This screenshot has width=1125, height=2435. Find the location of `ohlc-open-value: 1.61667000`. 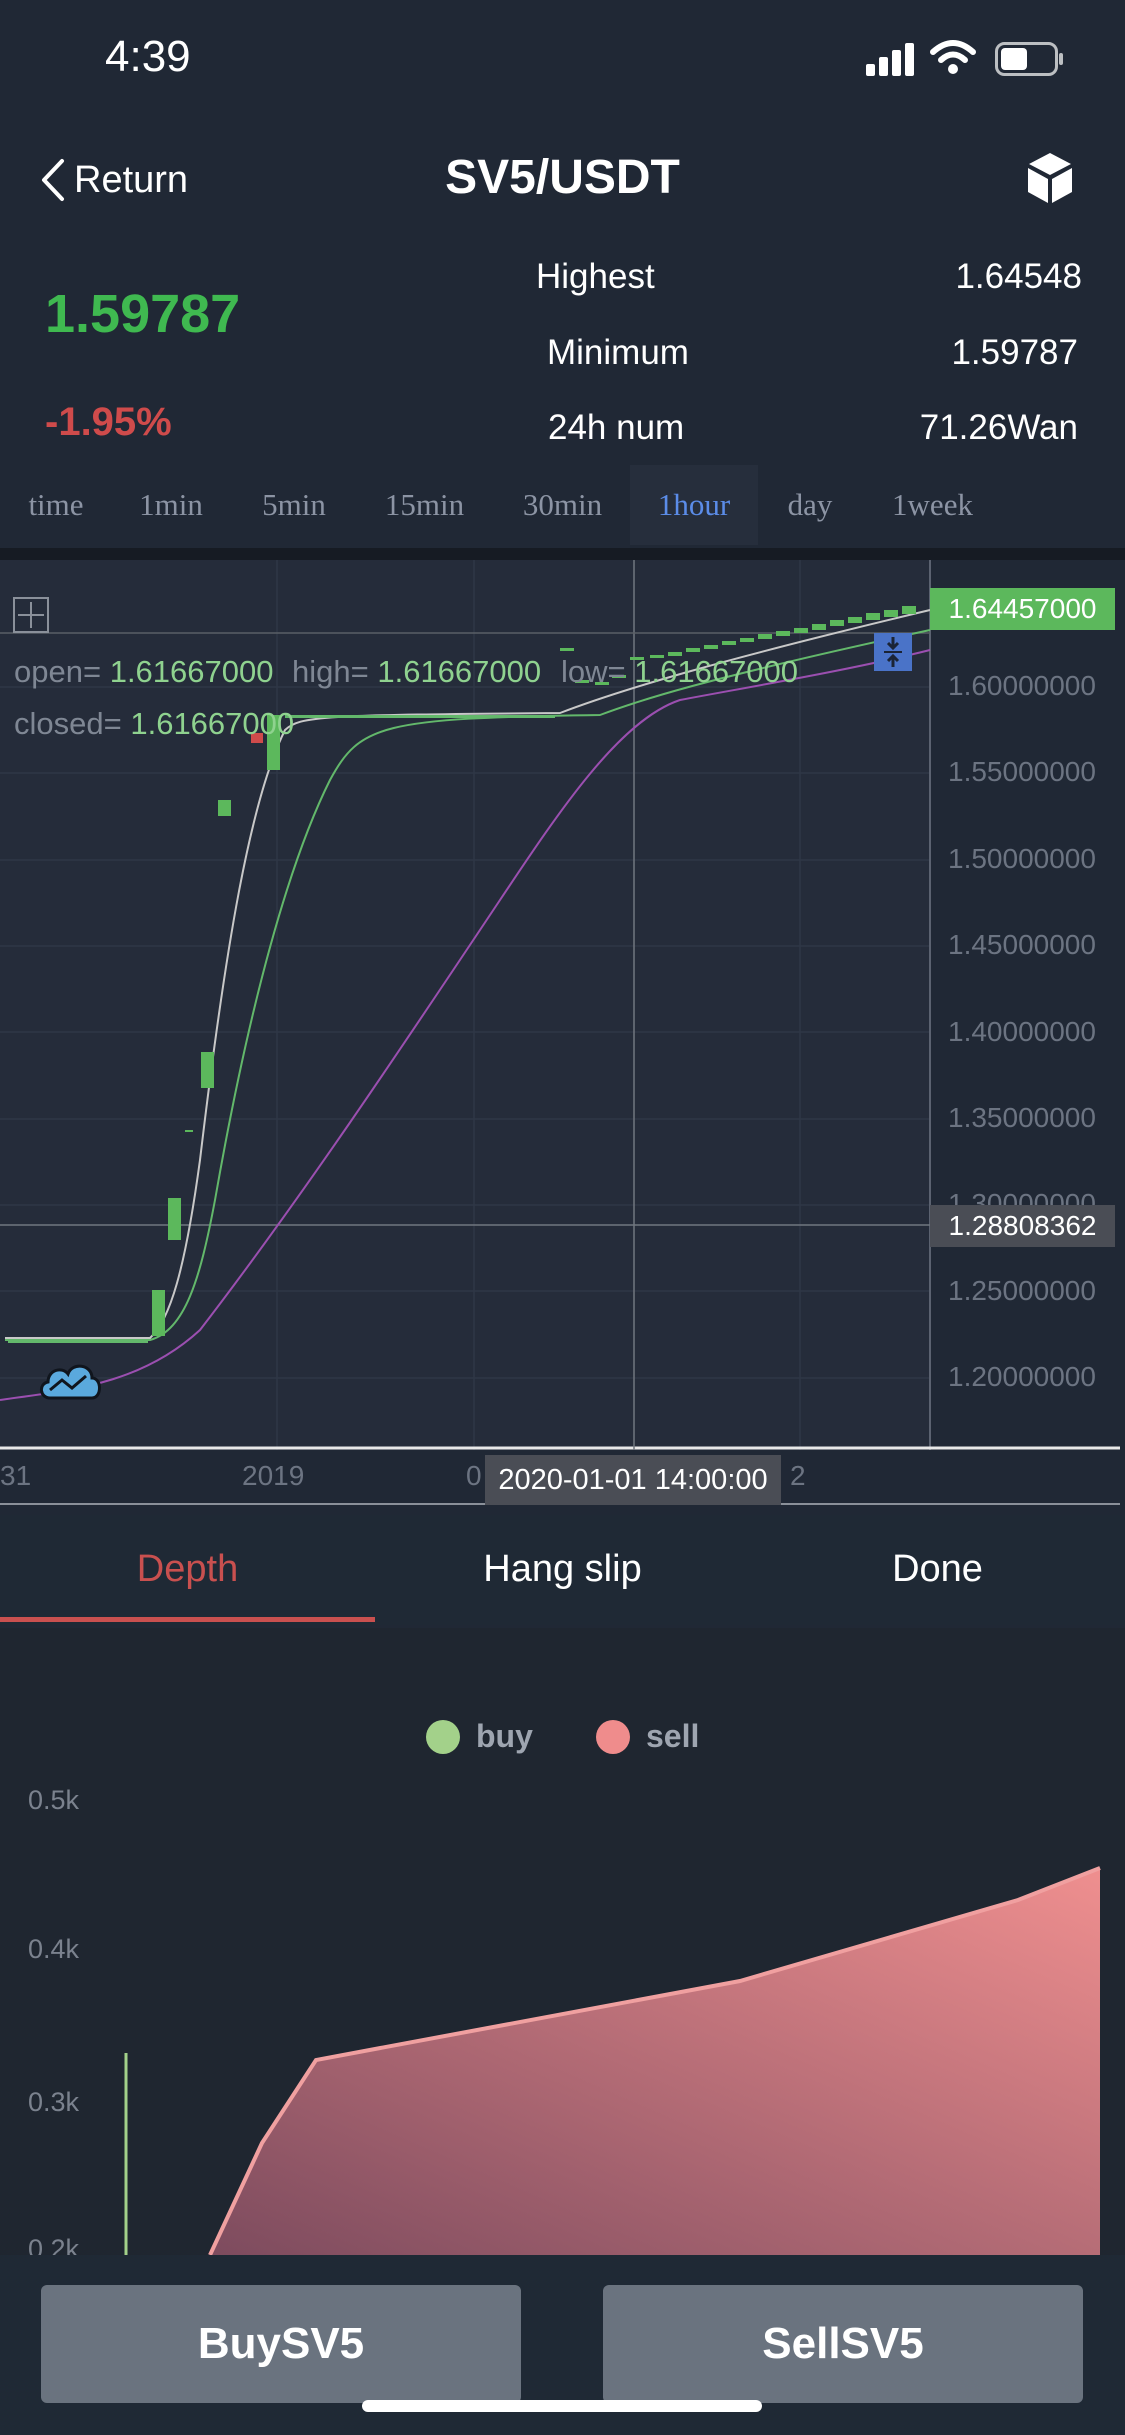

ohlc-open-value: 1.61667000 is located at coordinates (191, 671).